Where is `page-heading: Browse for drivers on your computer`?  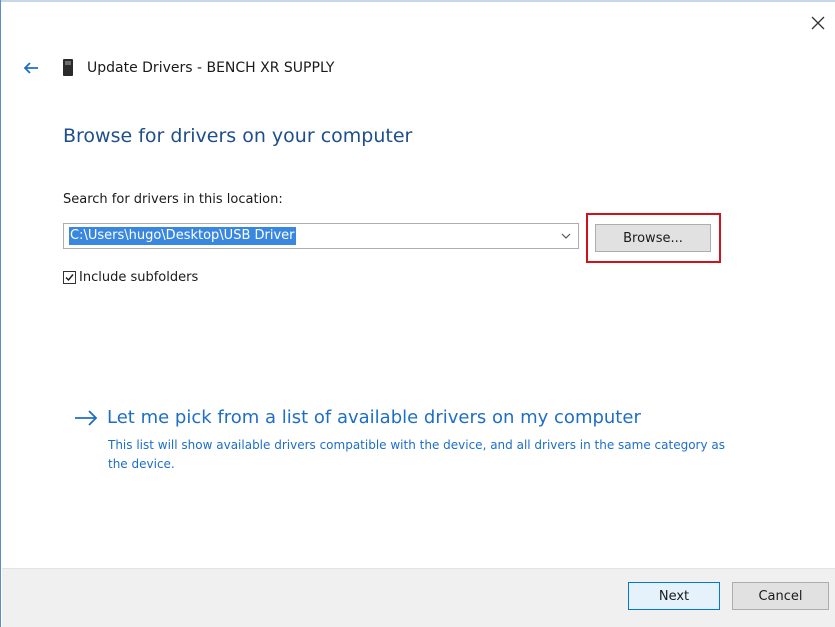 page-heading: Browse for drivers on your computer is located at coordinates (238, 136).